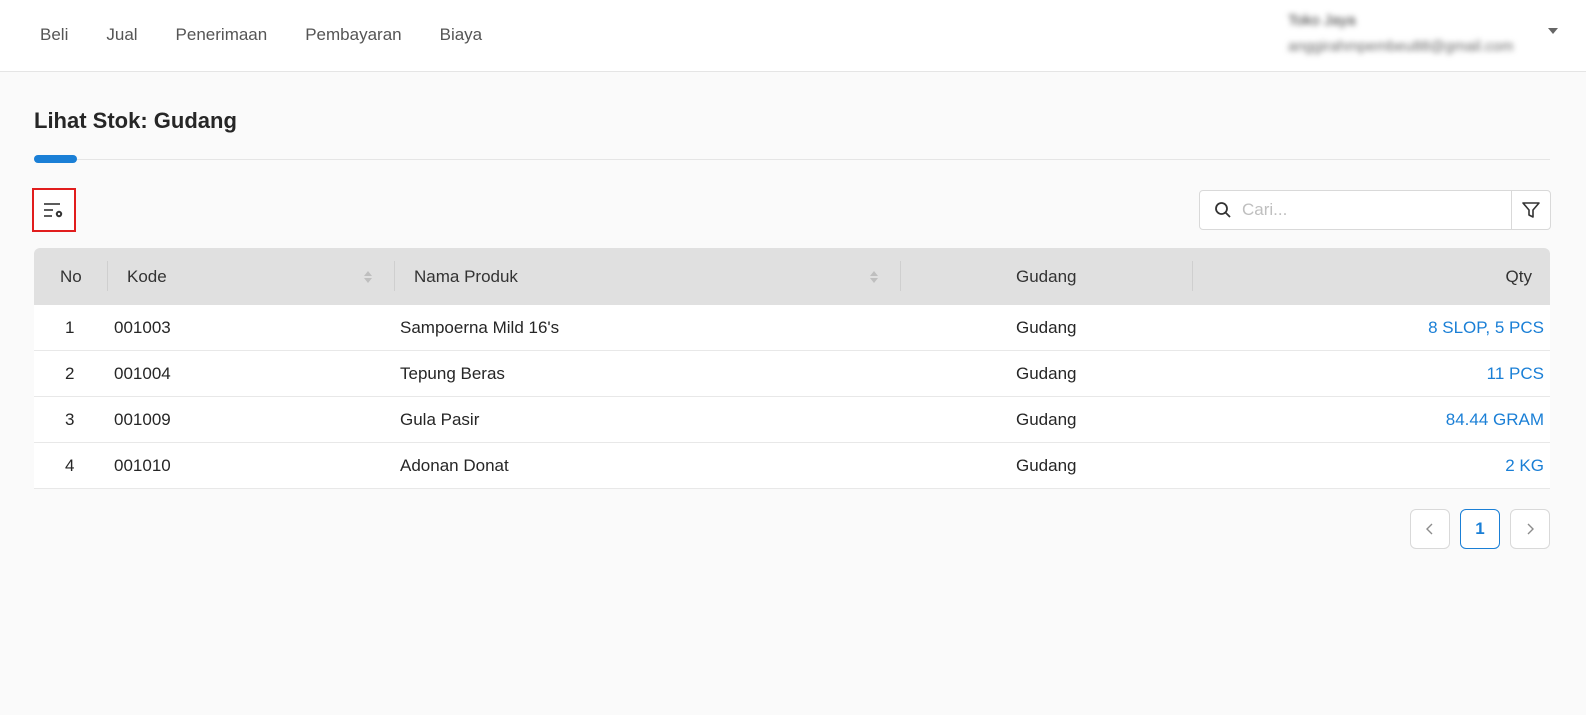  What do you see at coordinates (1480, 529) in the screenshot?
I see `page-button-current: 1` at bounding box center [1480, 529].